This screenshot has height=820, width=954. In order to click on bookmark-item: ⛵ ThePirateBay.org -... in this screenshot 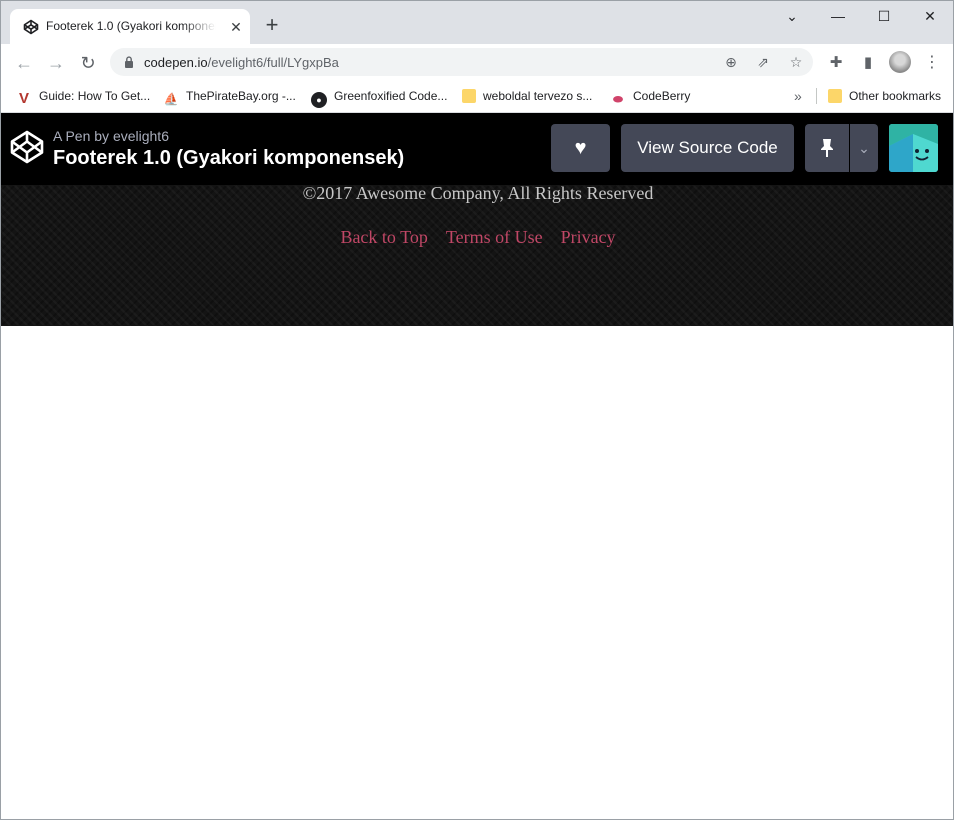, I will do `click(229, 96)`.